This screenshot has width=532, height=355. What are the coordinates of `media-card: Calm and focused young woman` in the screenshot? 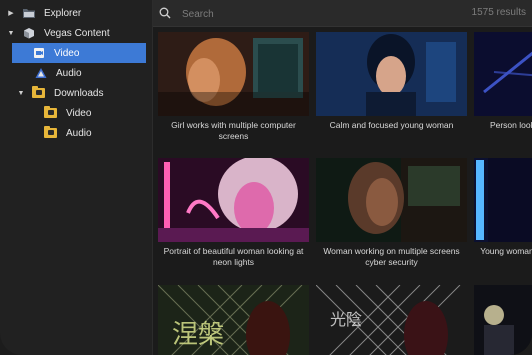 It's located at (391, 81).